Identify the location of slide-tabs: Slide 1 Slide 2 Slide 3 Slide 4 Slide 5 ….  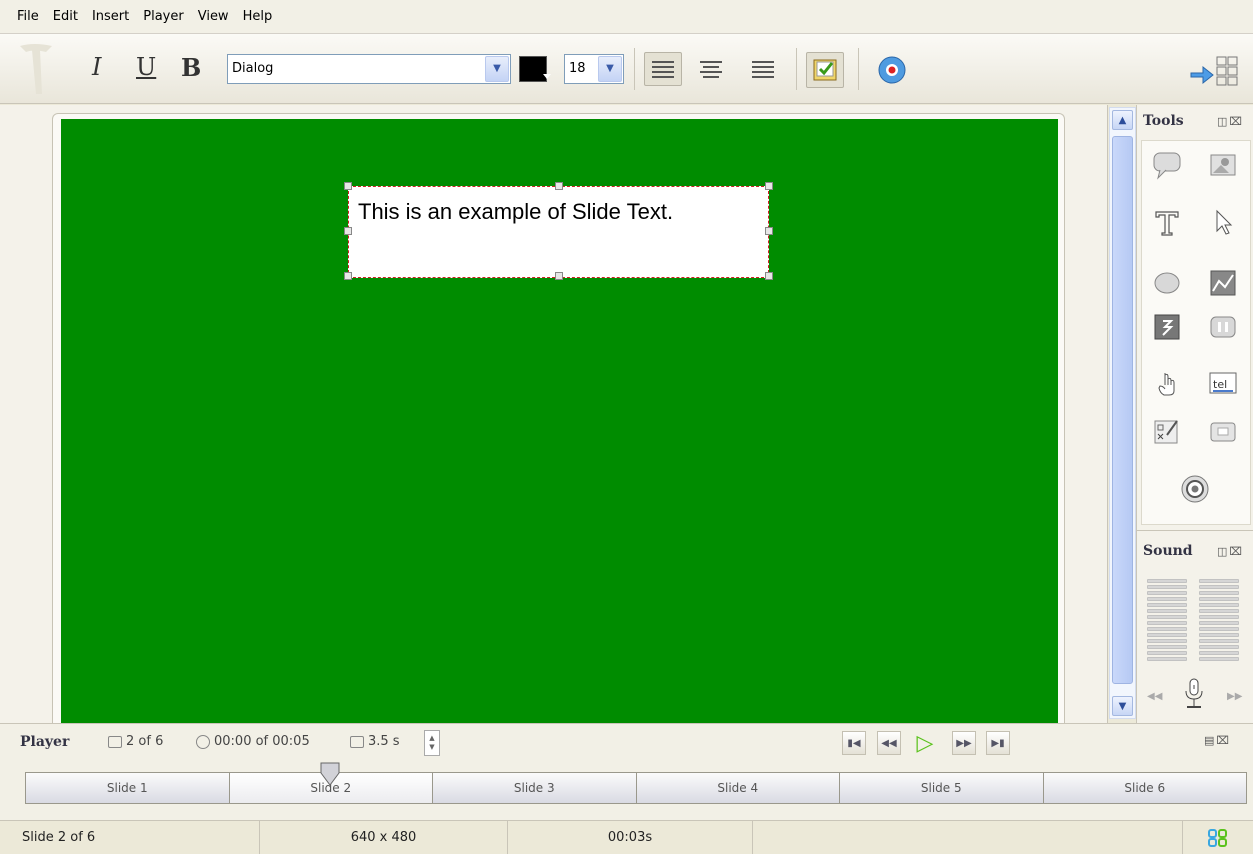
(636, 788).